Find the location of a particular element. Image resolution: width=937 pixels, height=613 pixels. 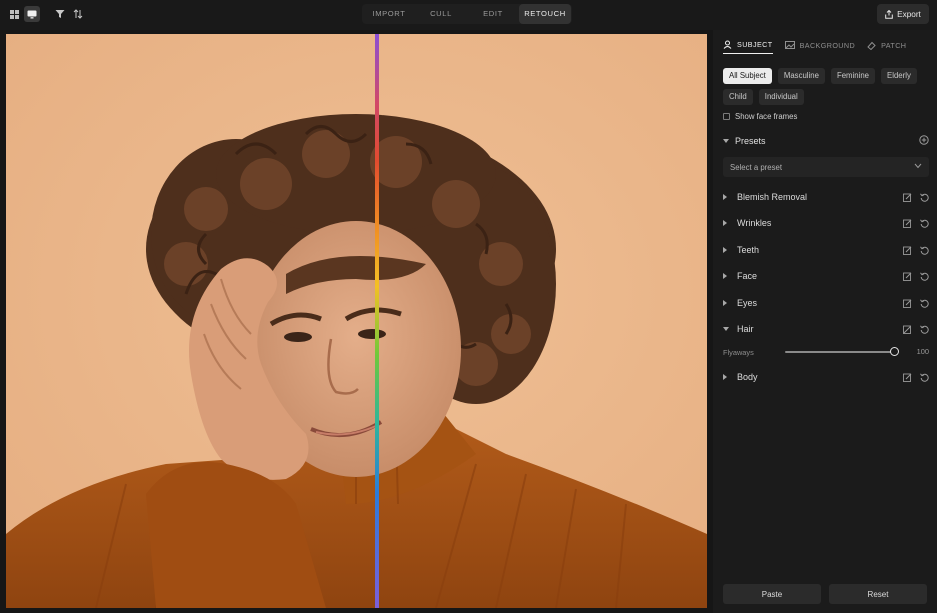

flyaways-slider-row: Flyaways 100 is located at coordinates (826, 352).